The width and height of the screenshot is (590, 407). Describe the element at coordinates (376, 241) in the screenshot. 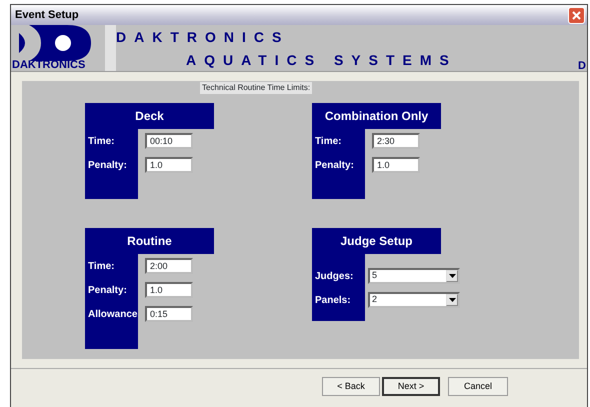

I see `group-header: Judge Setup` at that location.